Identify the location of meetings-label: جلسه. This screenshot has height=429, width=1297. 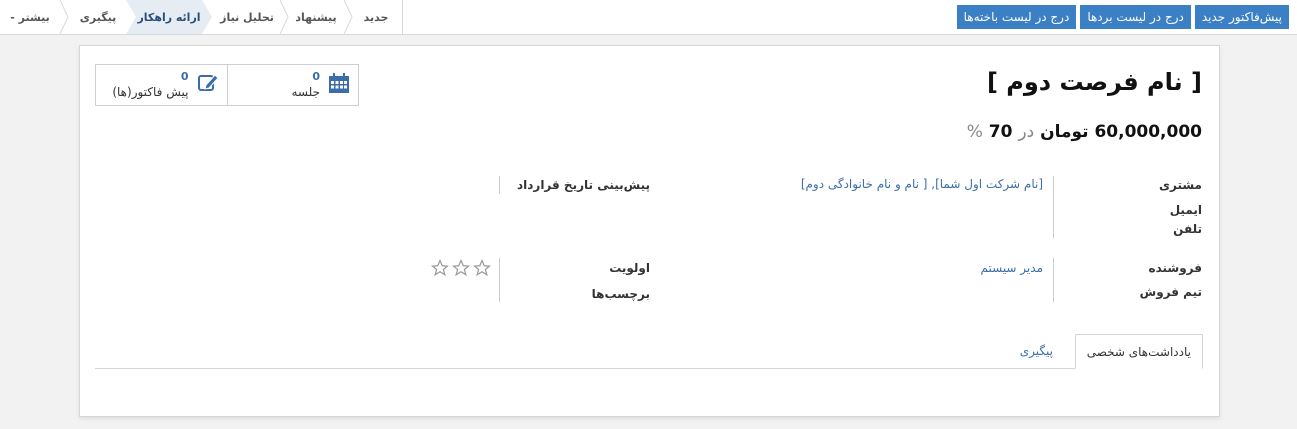
(305, 92).